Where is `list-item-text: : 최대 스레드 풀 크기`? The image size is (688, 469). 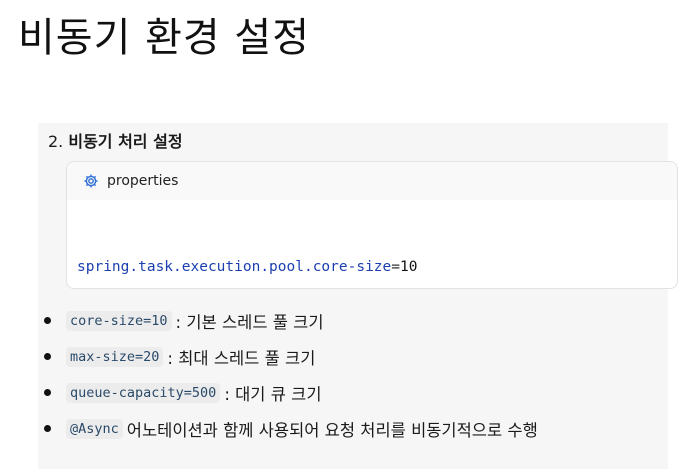
list-item-text: : 최대 스레드 풀 크기 is located at coordinates (241, 358).